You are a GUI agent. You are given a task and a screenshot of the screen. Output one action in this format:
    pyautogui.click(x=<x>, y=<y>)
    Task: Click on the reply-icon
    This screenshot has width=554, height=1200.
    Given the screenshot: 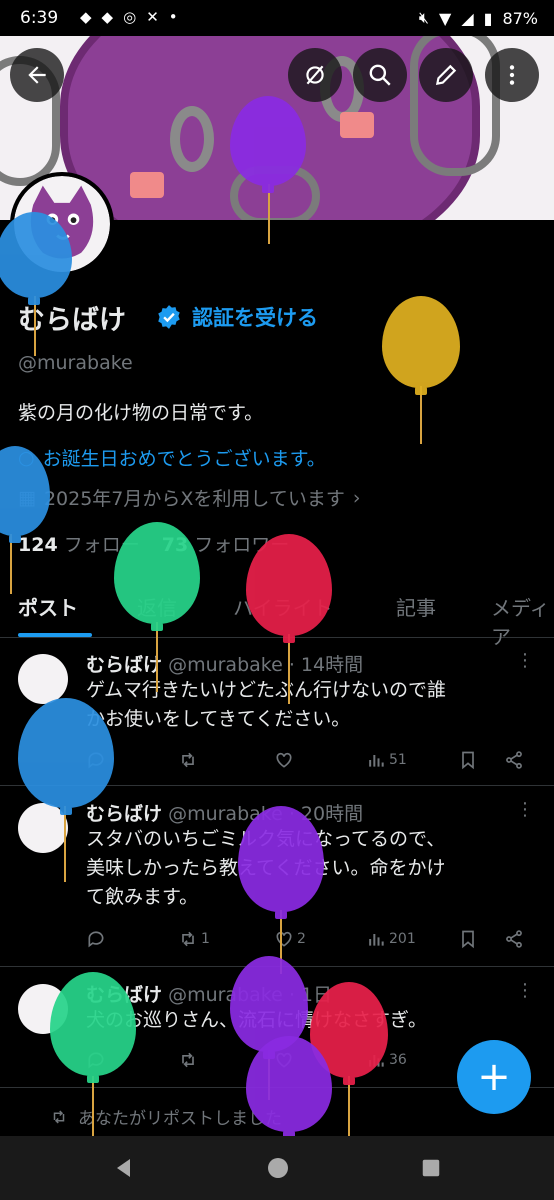 What is the action you would take?
    pyautogui.click(x=96, y=939)
    